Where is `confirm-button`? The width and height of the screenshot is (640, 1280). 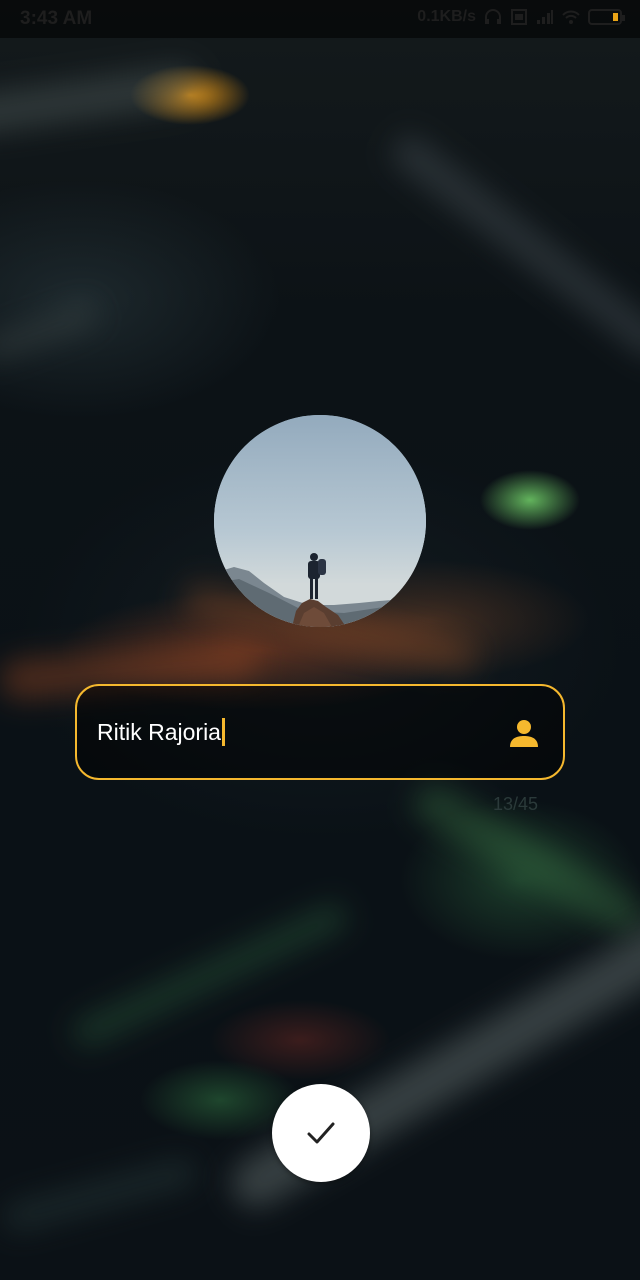 confirm-button is located at coordinates (321, 1133).